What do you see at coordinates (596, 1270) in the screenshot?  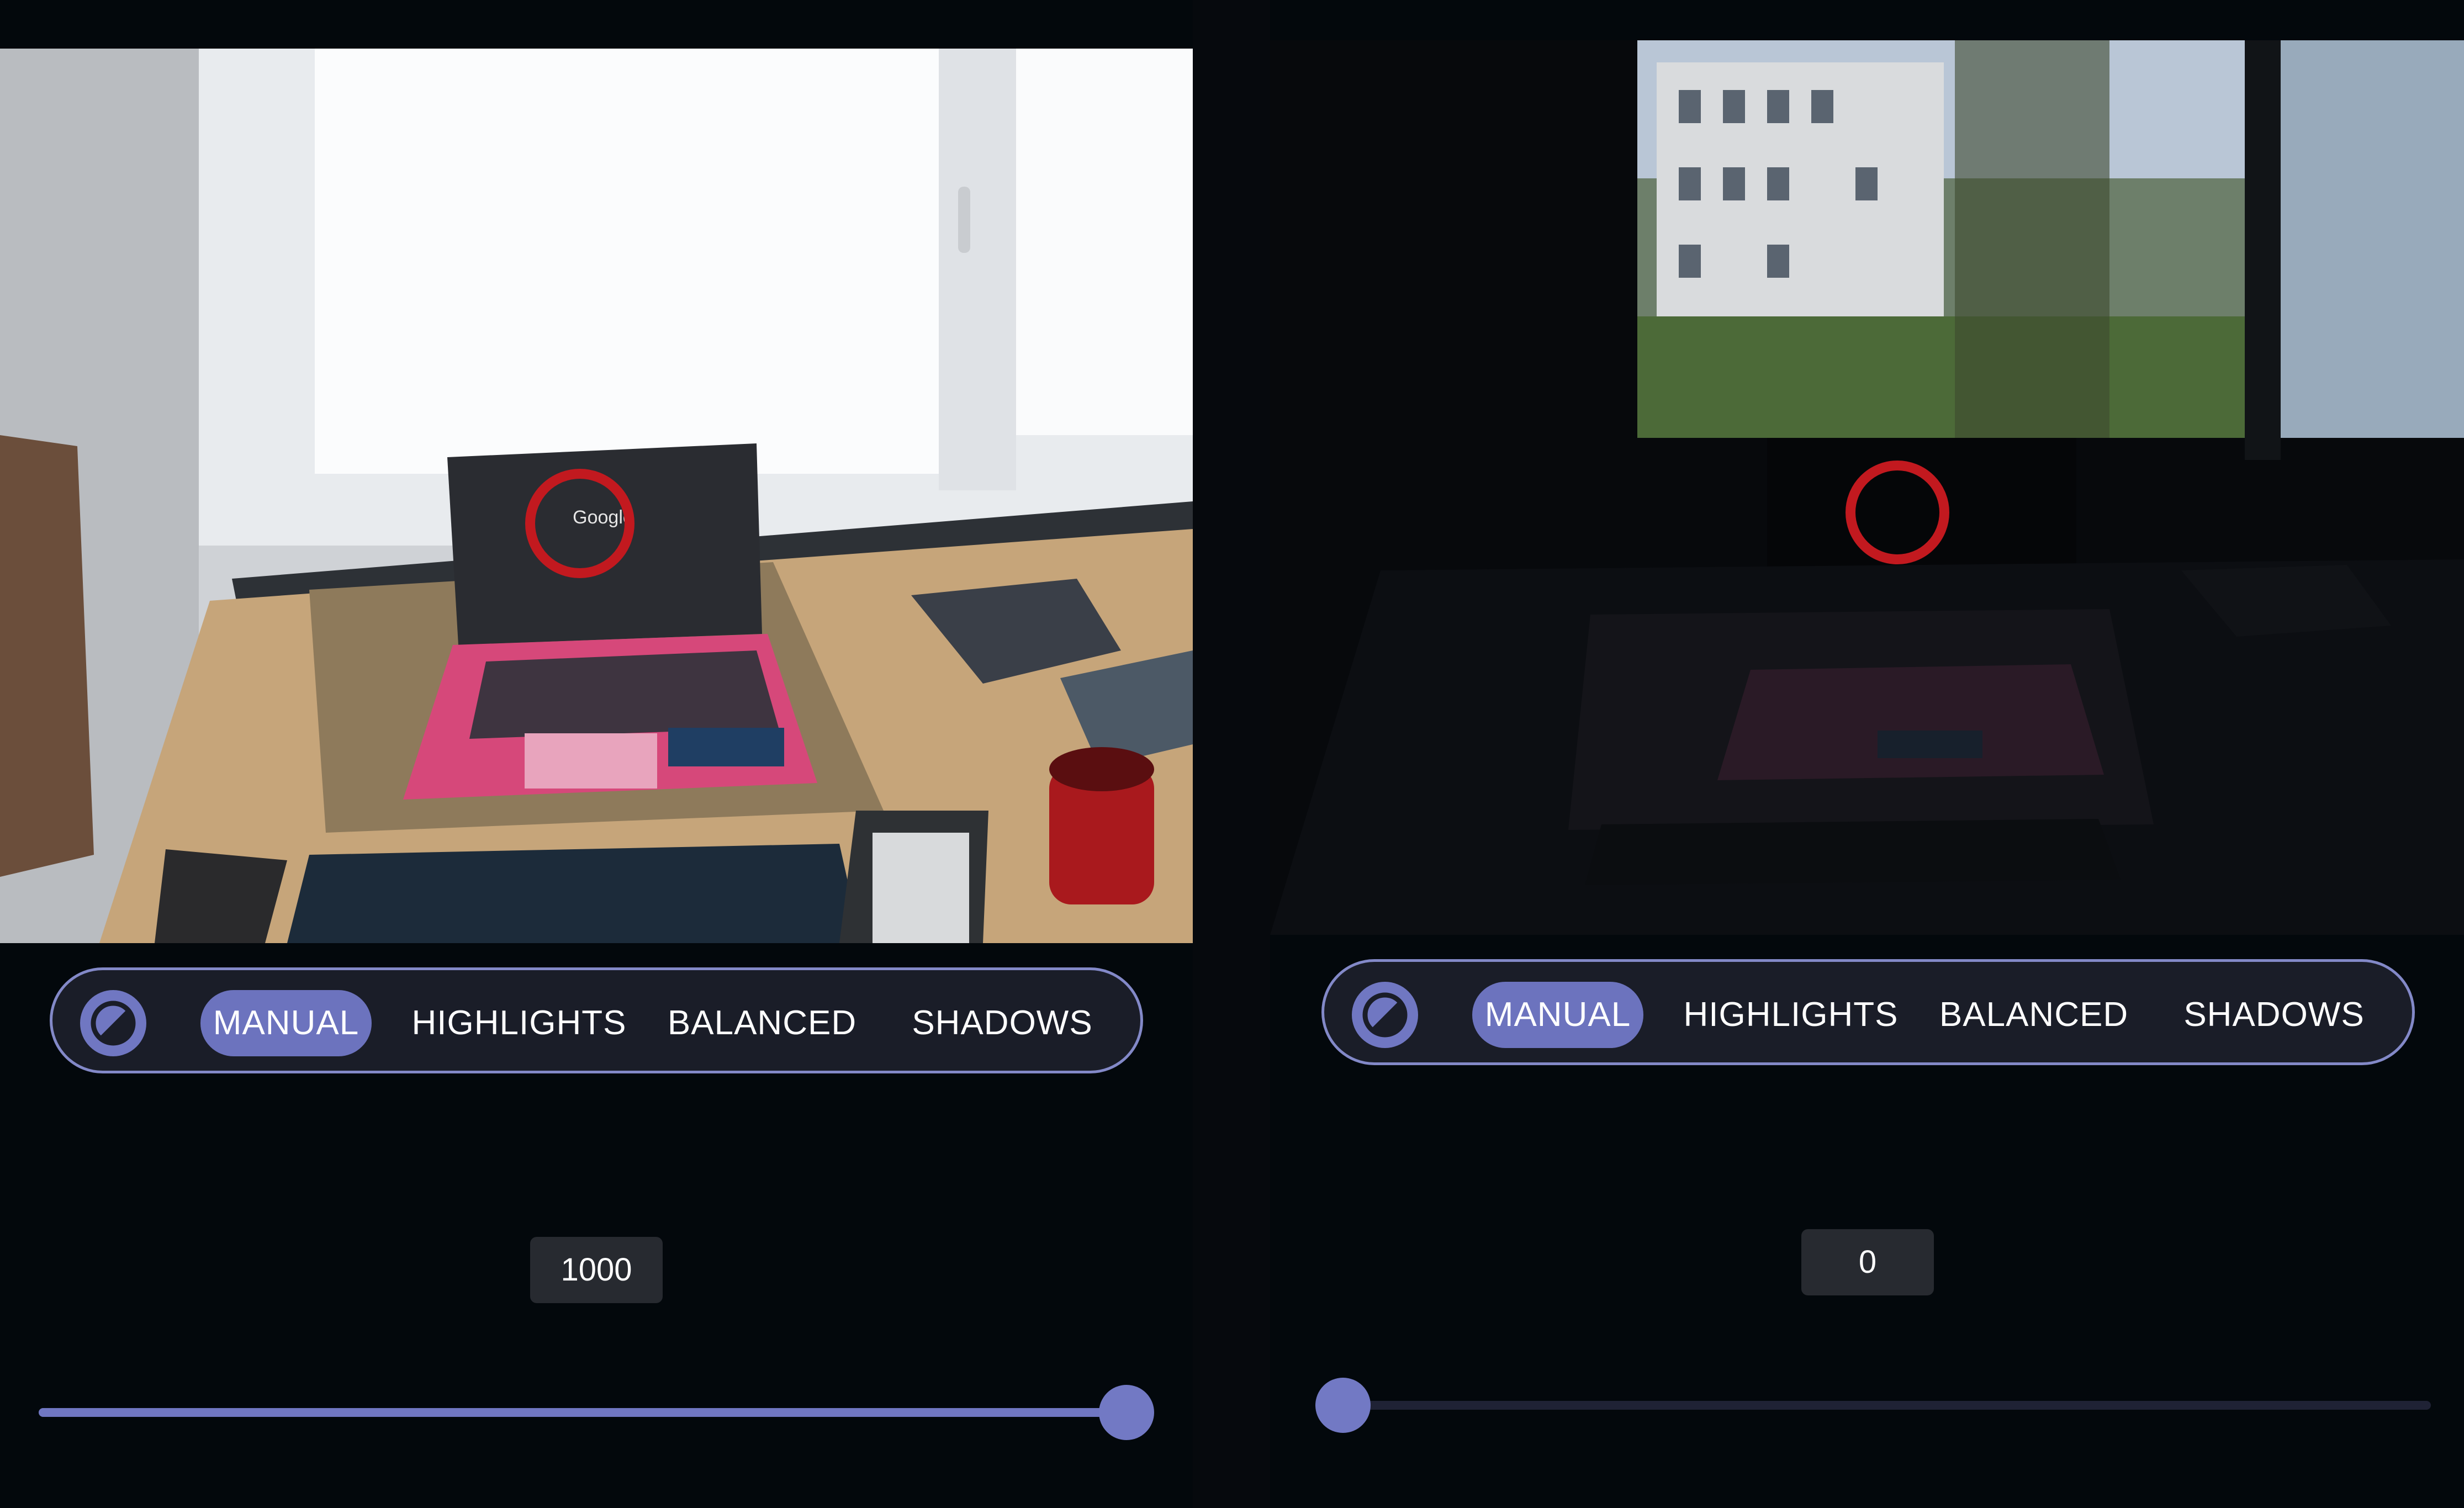 I see `exposure-value-display: 1000` at bounding box center [596, 1270].